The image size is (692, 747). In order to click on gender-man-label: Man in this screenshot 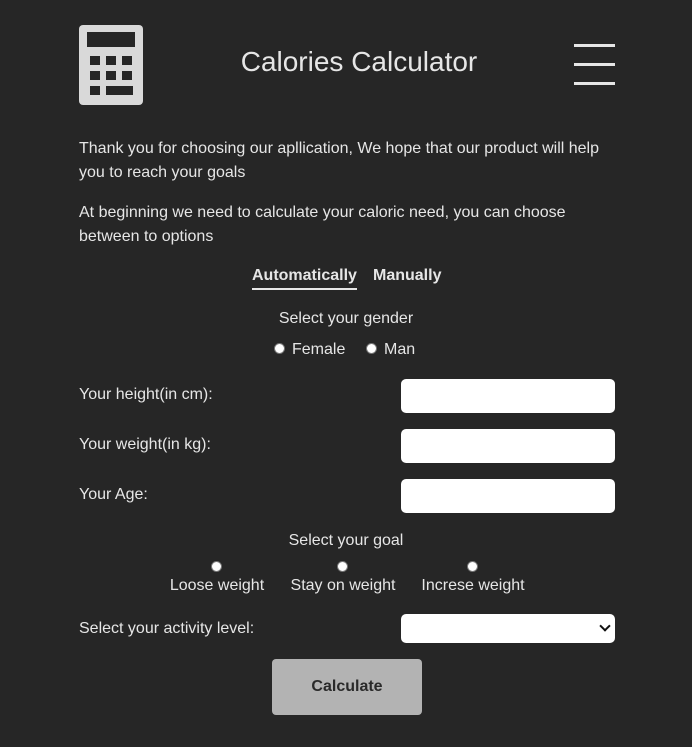, I will do `click(400, 349)`.